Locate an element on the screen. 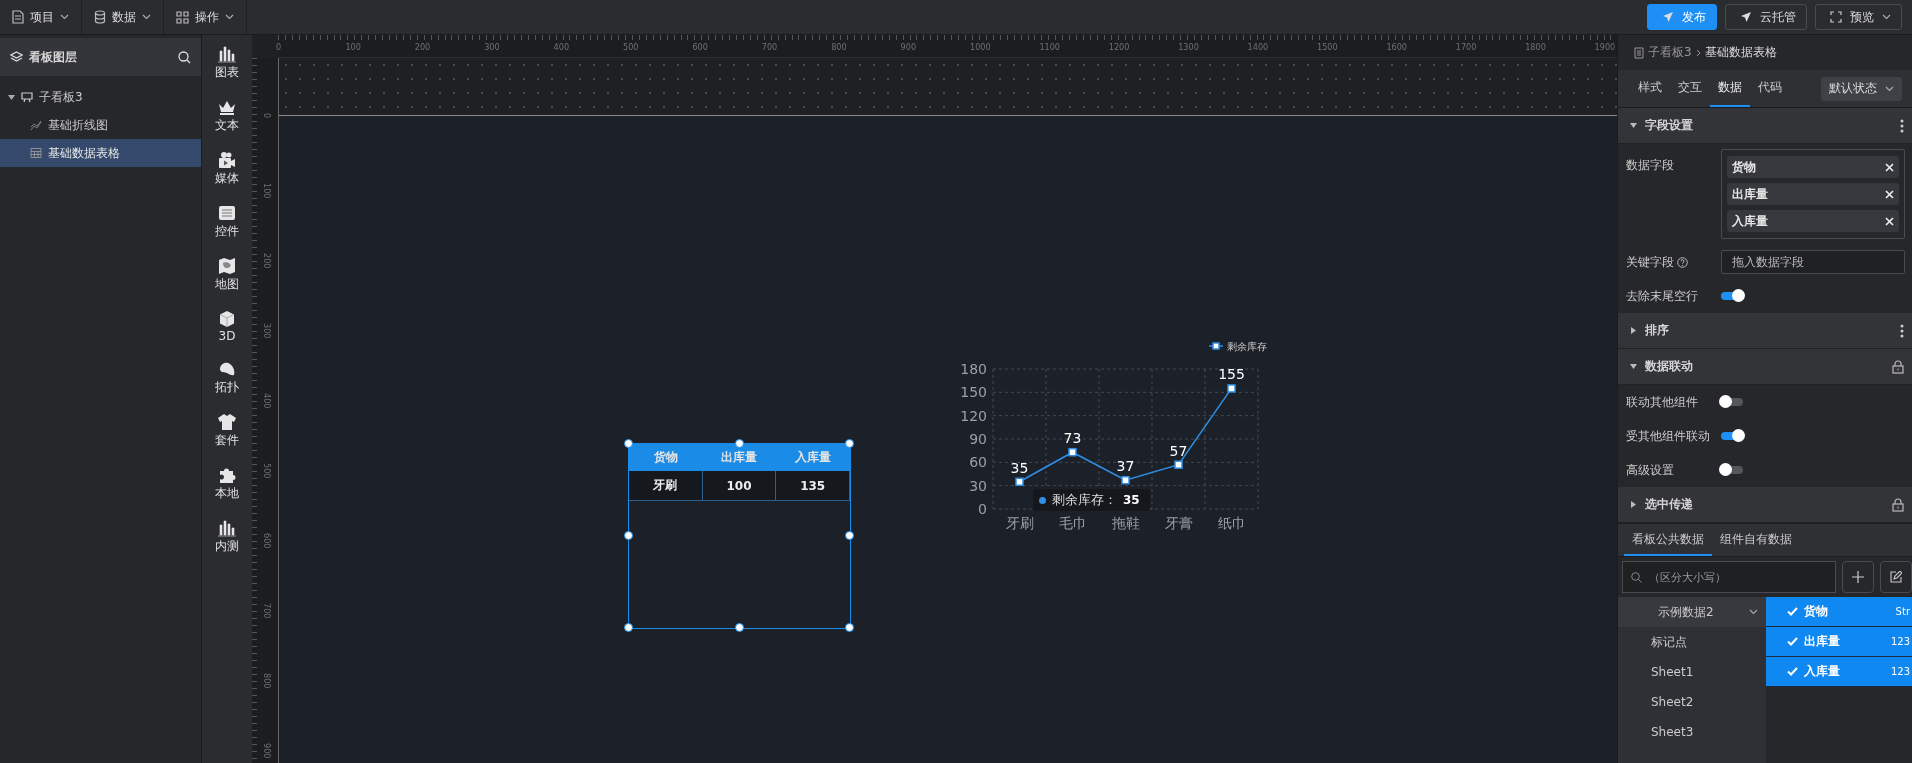 The width and height of the screenshot is (1912, 763). data-label: 35 is located at coordinates (1019, 467).